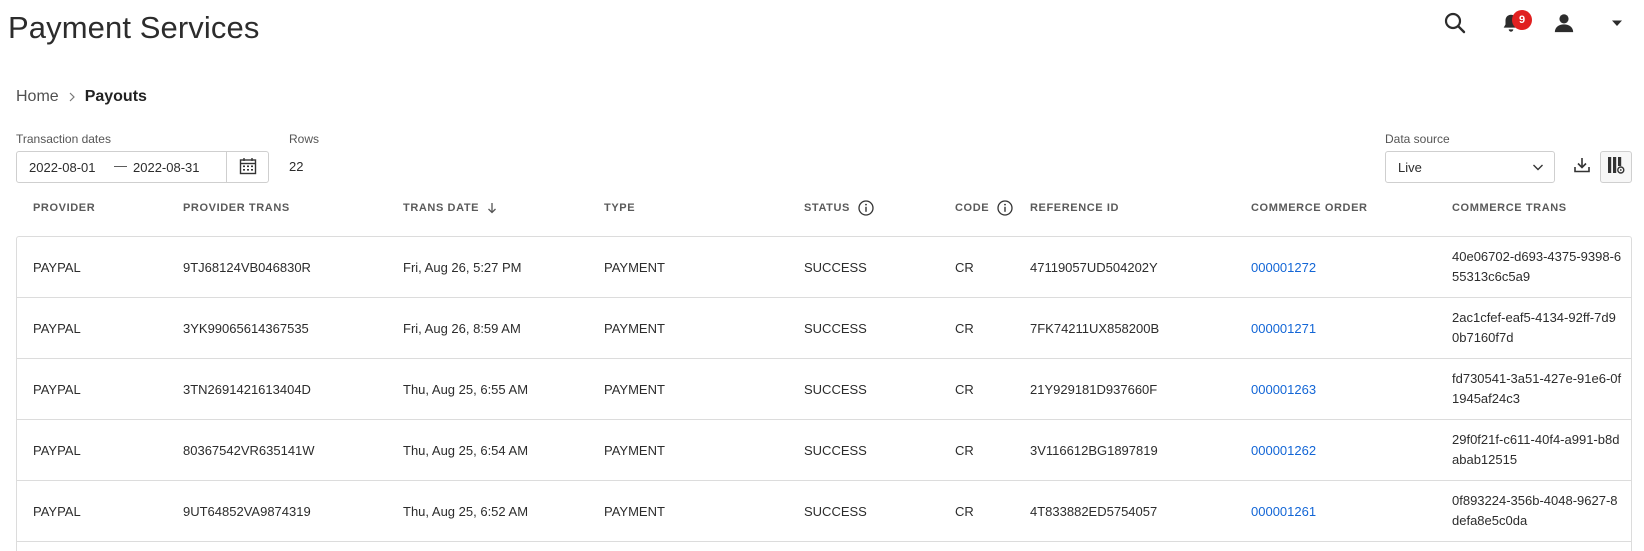 The width and height of the screenshot is (1644, 551). I want to click on commerce-order-link: 000001261, so click(1283, 511).